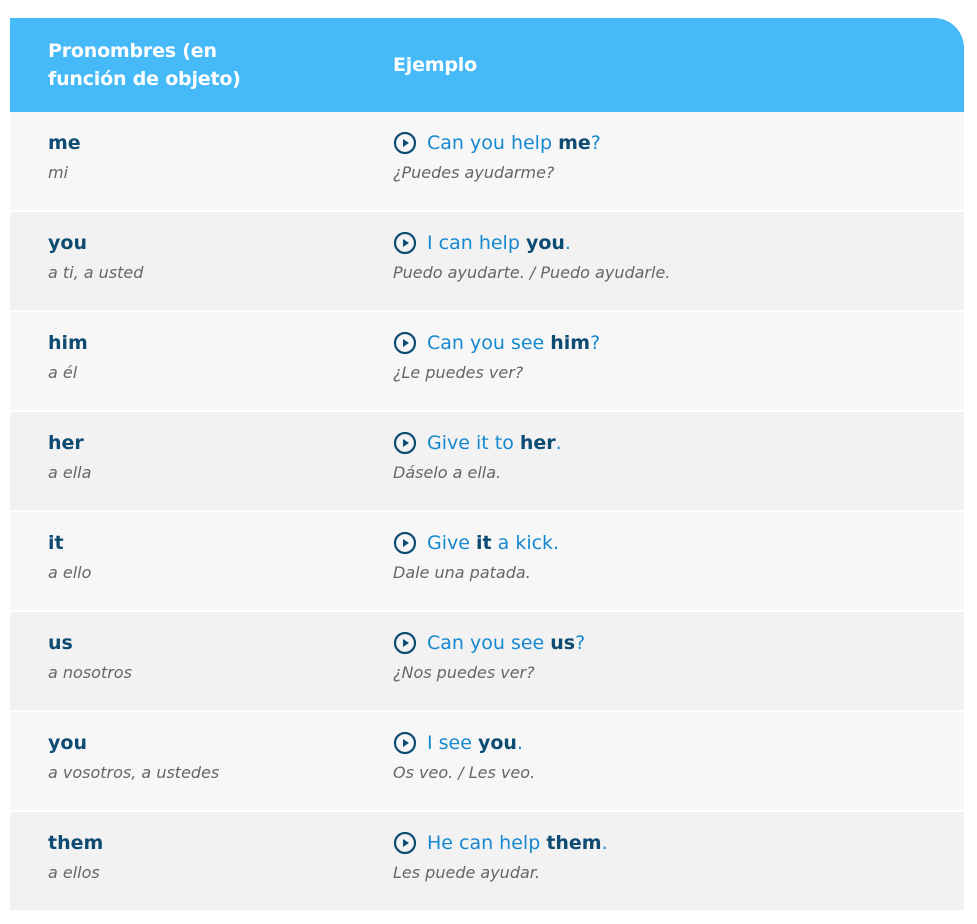  I want to click on pronoun-translation: a ti, a usted, so click(96, 272).